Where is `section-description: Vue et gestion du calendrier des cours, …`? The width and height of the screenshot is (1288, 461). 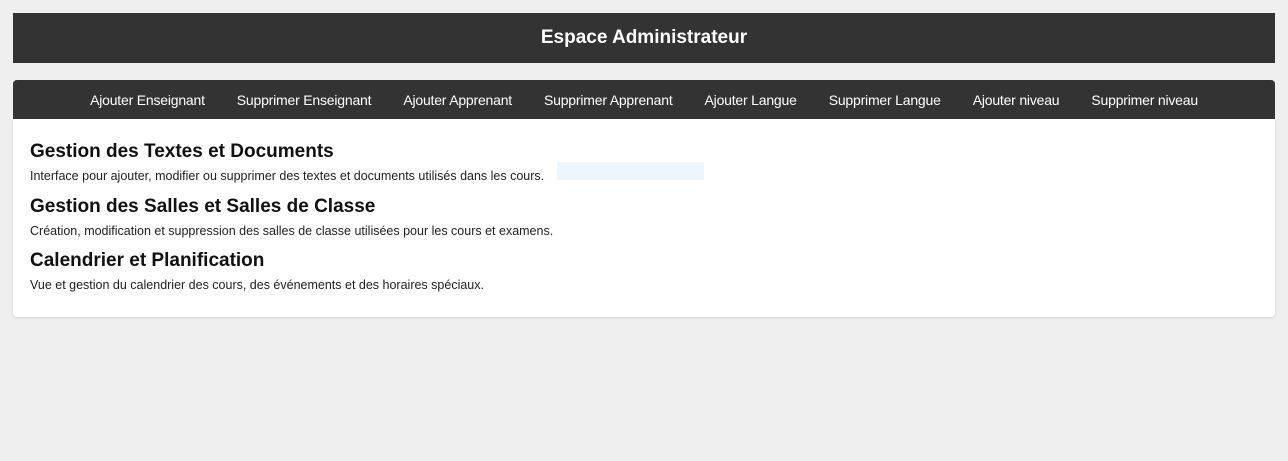
section-description: Vue et gestion du calendrier des cours, … is located at coordinates (257, 285).